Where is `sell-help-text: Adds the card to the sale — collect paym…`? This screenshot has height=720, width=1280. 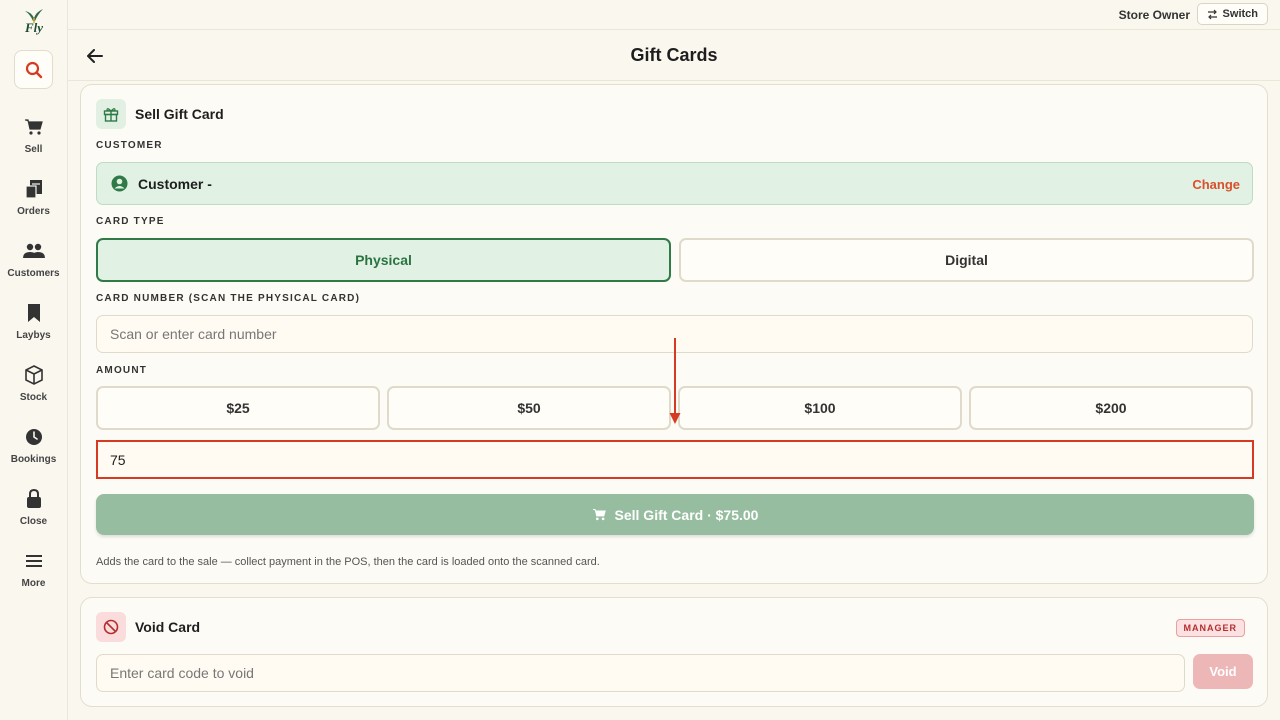
sell-help-text: Adds the card to the sale — collect paym… is located at coordinates (348, 562).